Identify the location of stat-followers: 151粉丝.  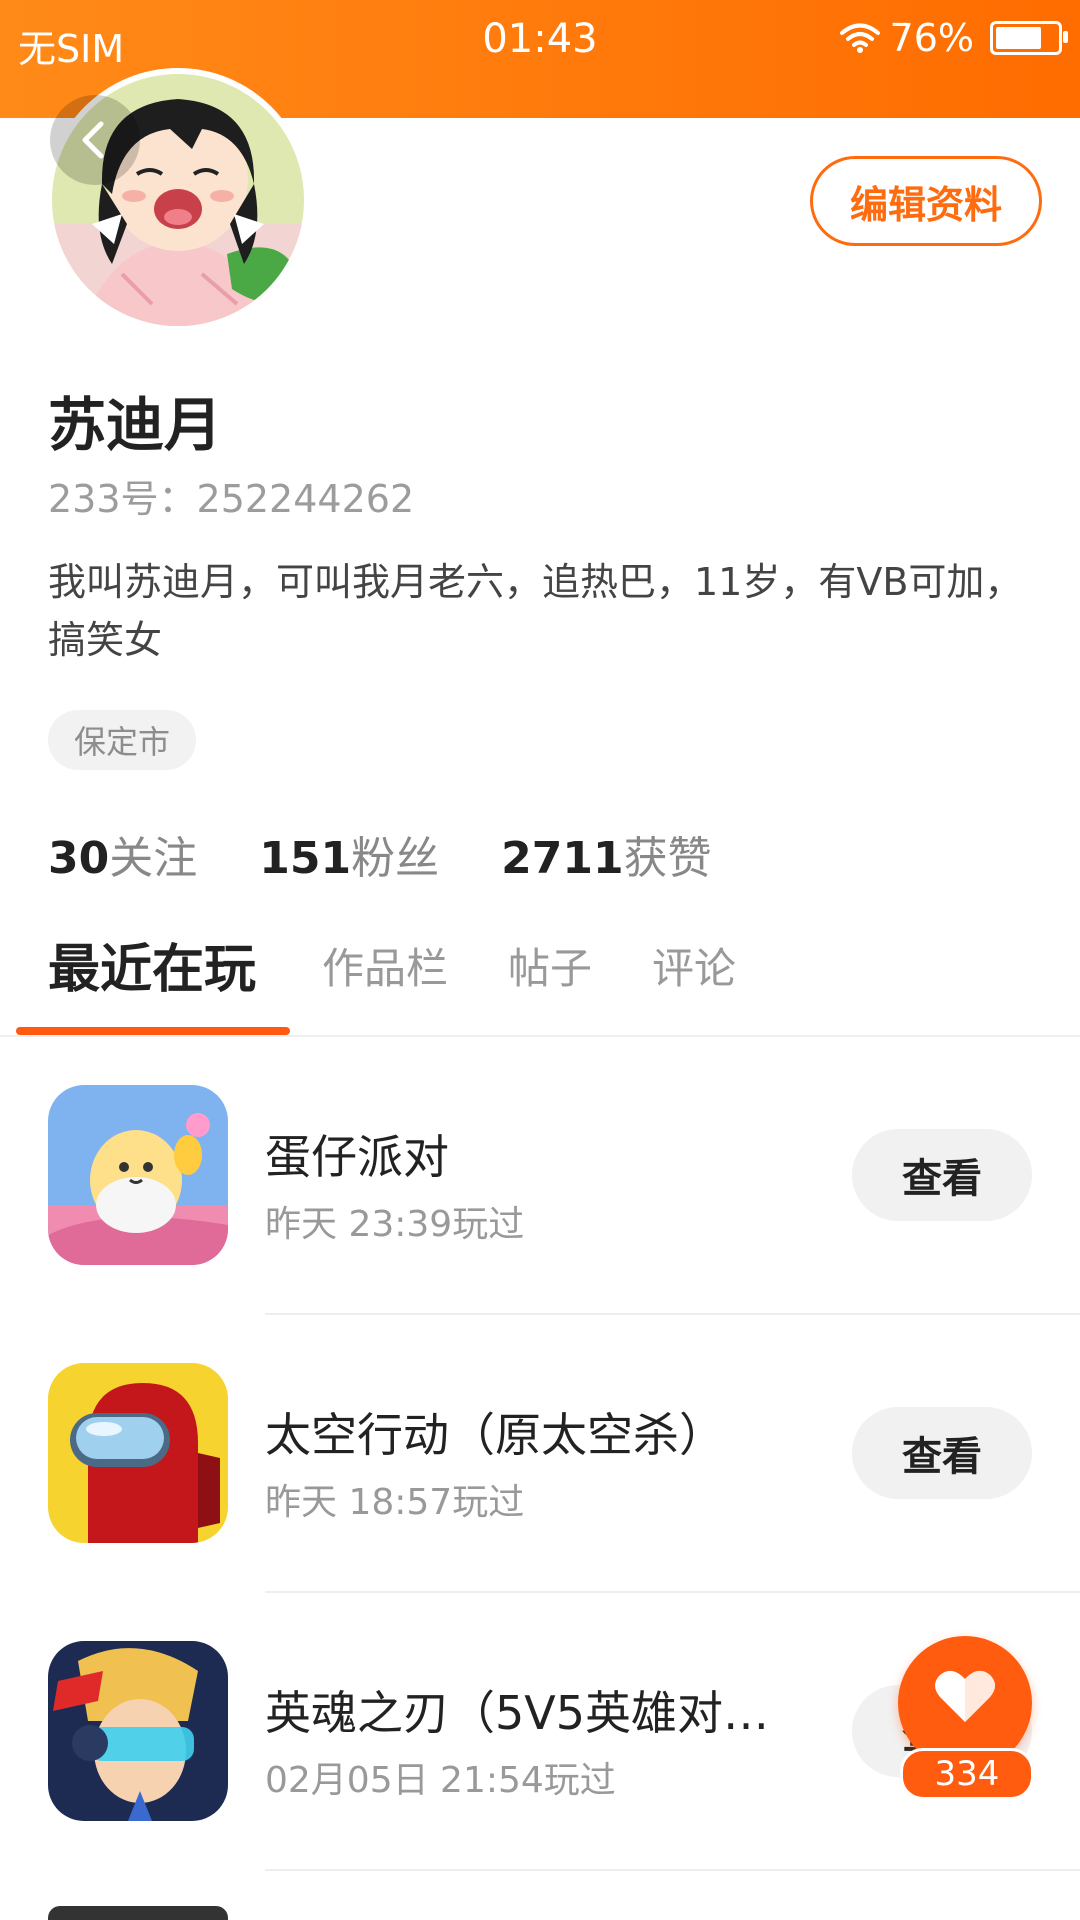
(349, 854).